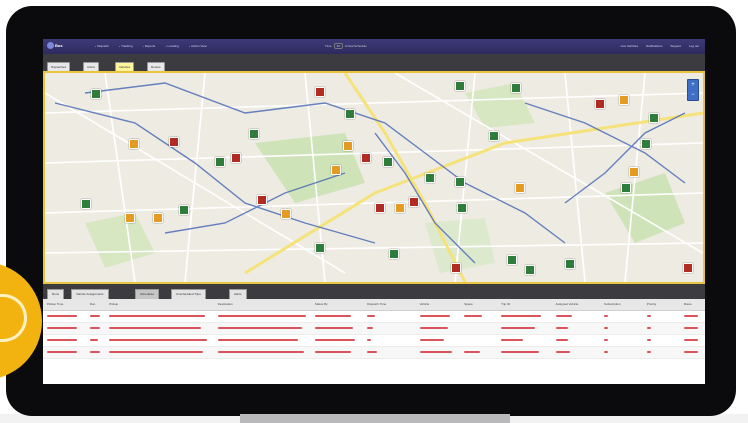  Describe the element at coordinates (661, 304) in the screenshot. I see `column-header: Priority` at that location.